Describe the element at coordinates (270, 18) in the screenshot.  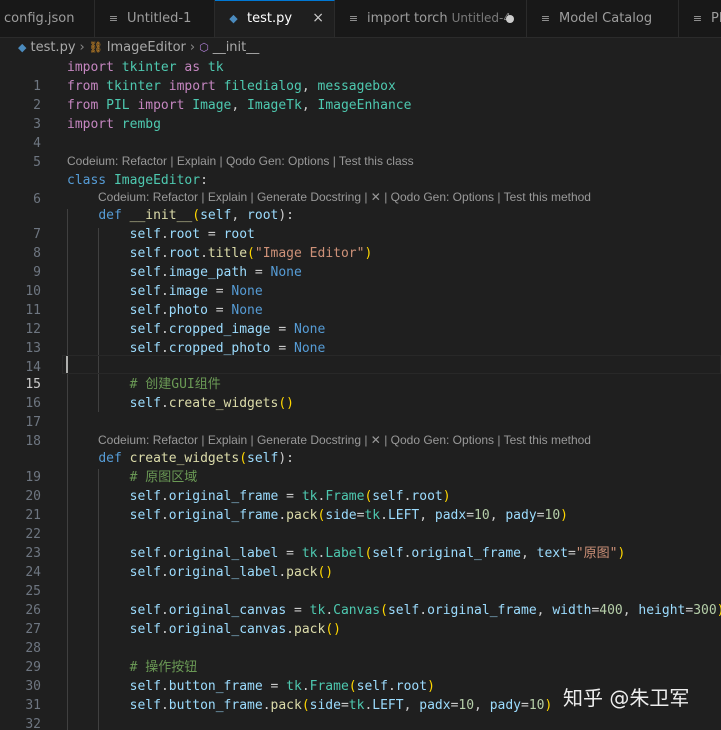
I see `tab-label: test.py` at that location.